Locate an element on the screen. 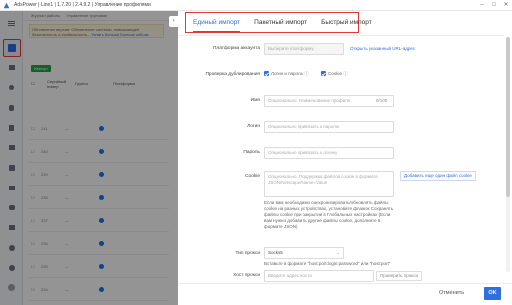 The image size is (512, 305). close-icon: ✕ is located at coordinates (506, 5).